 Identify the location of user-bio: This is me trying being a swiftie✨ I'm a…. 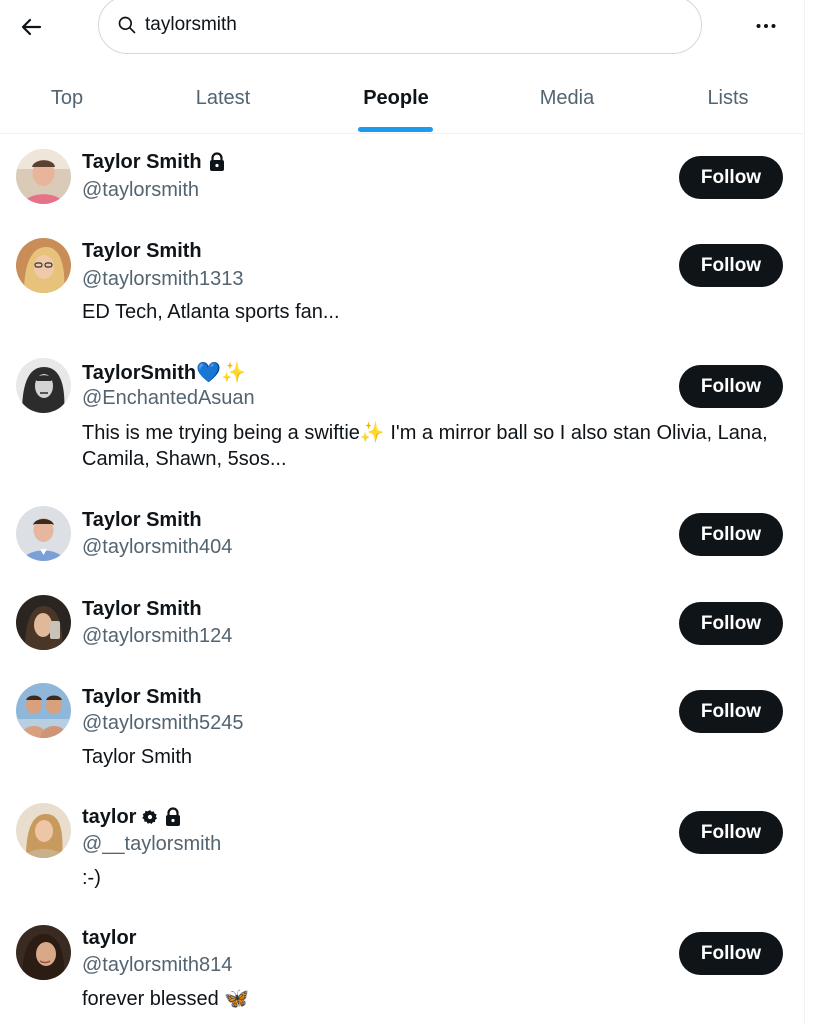
(425, 446).